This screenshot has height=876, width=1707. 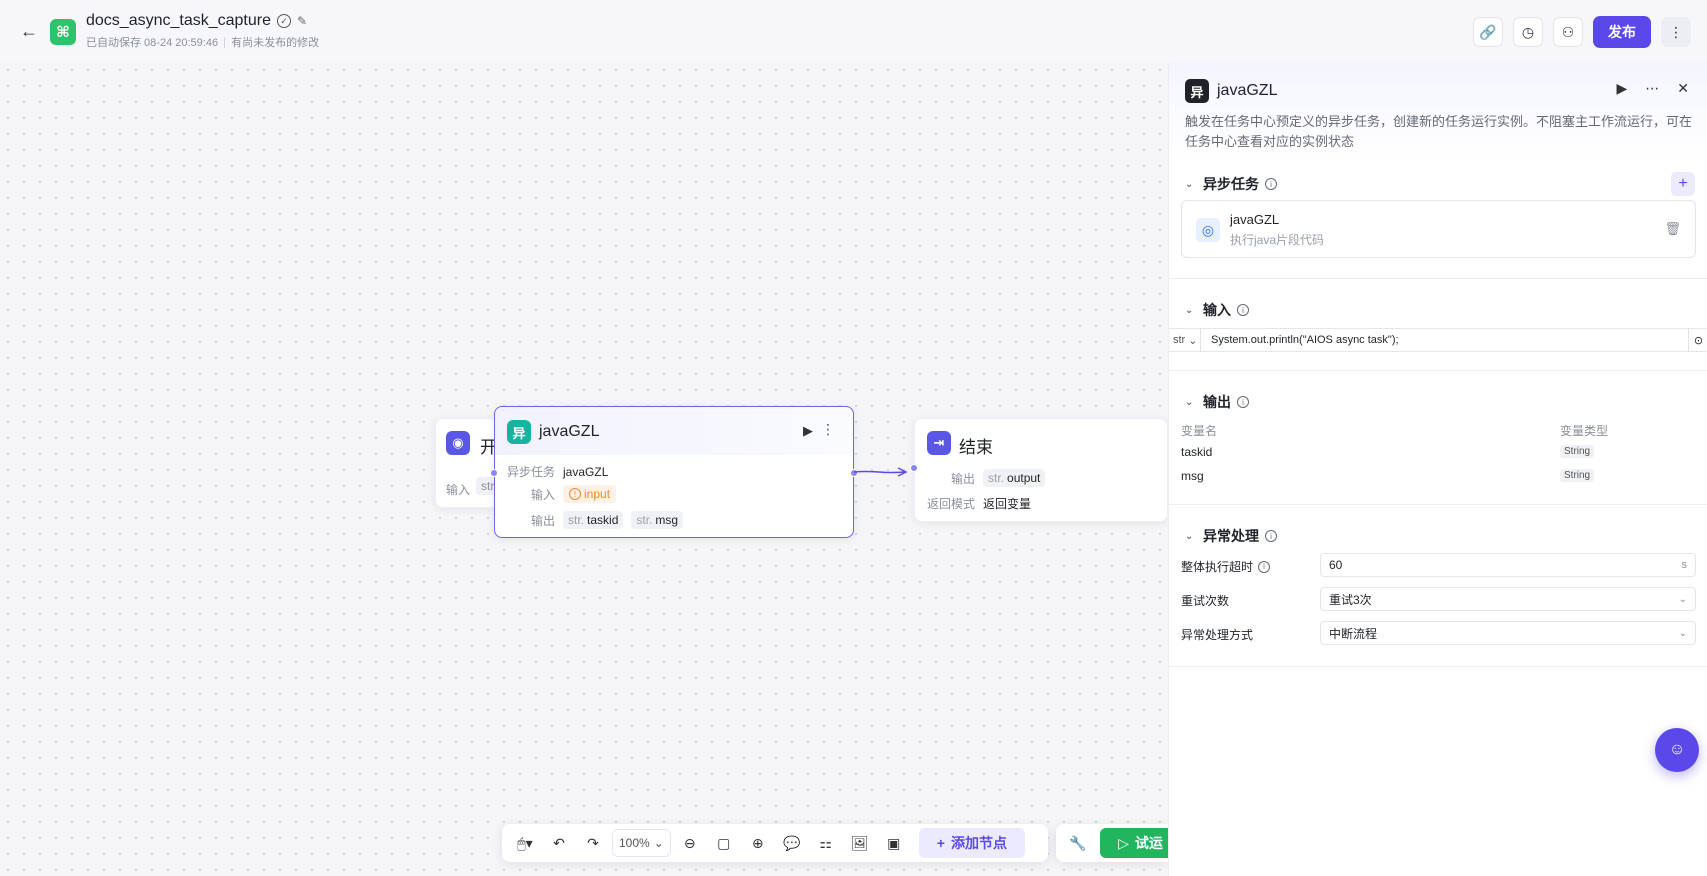 What do you see at coordinates (302, 21) in the screenshot?
I see `edit-pencil-icon: ✎` at bounding box center [302, 21].